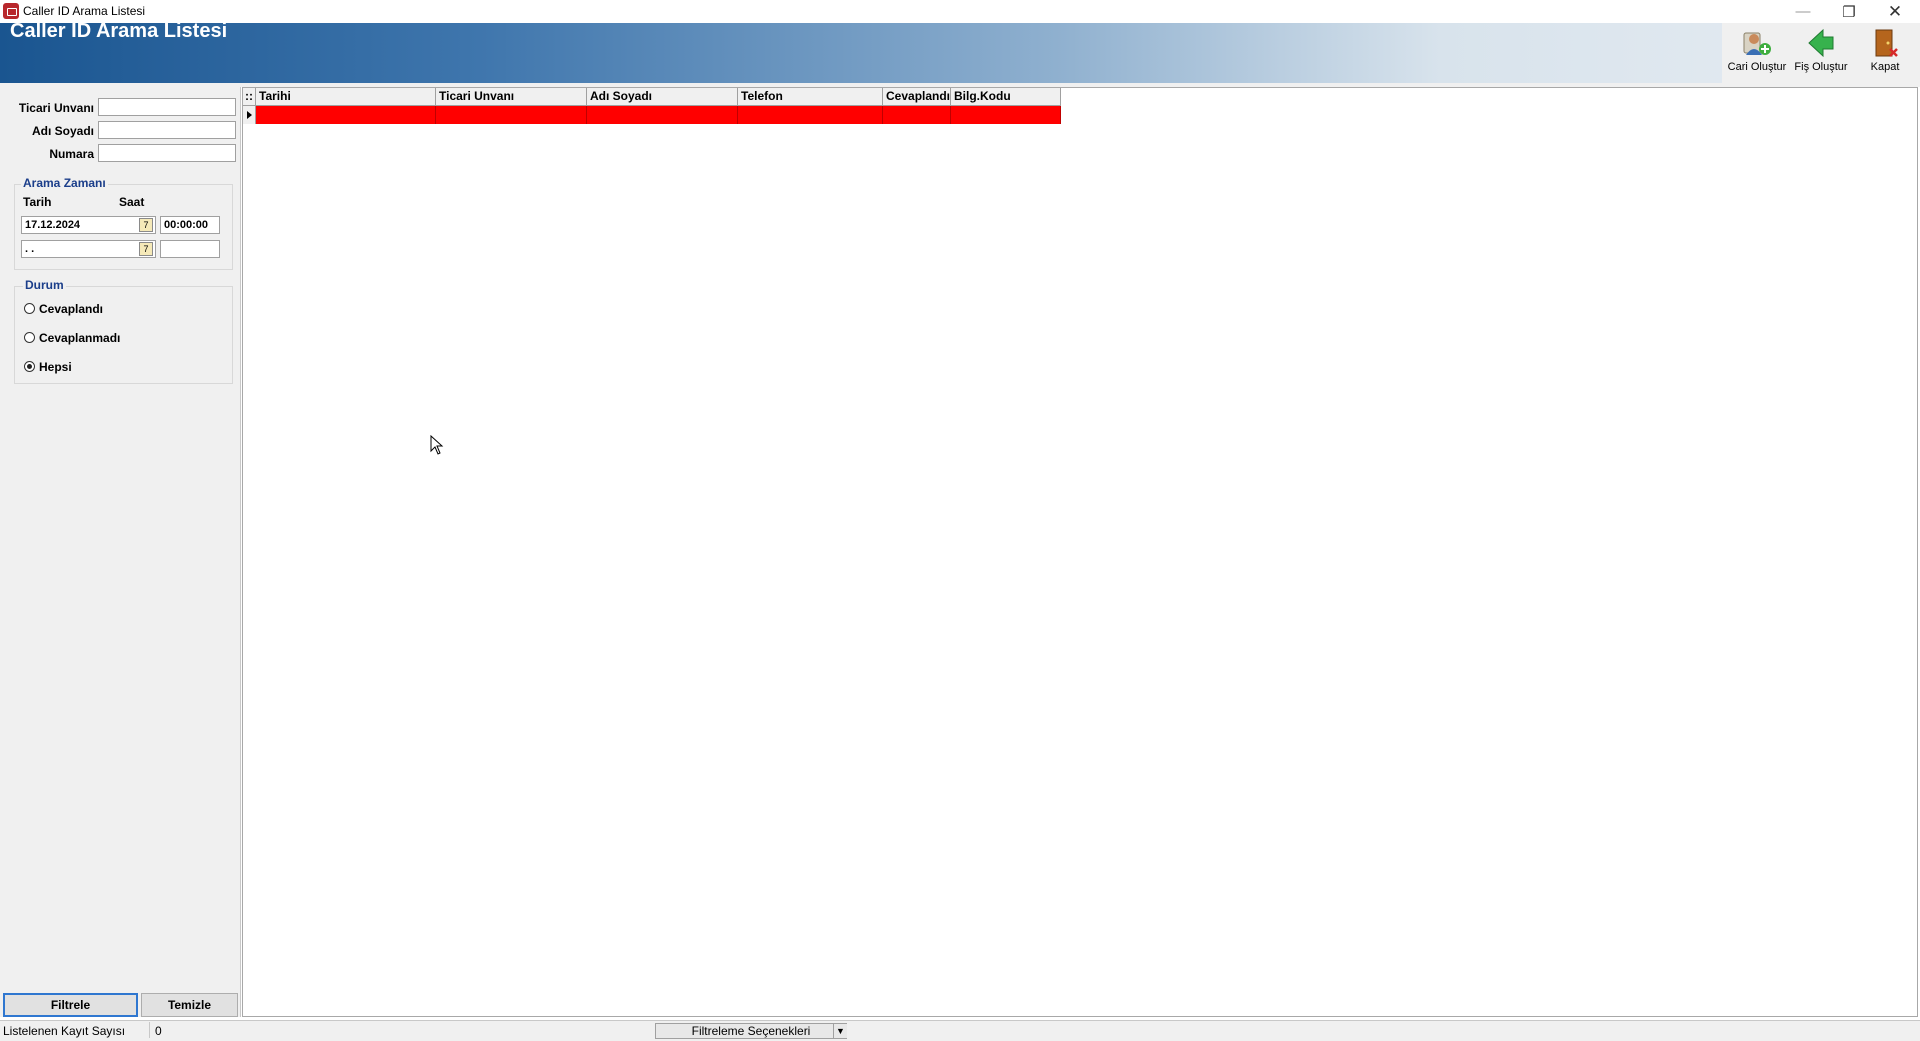  What do you see at coordinates (917, 115) in the screenshot?
I see `table-row-cell-cevaplandi` at bounding box center [917, 115].